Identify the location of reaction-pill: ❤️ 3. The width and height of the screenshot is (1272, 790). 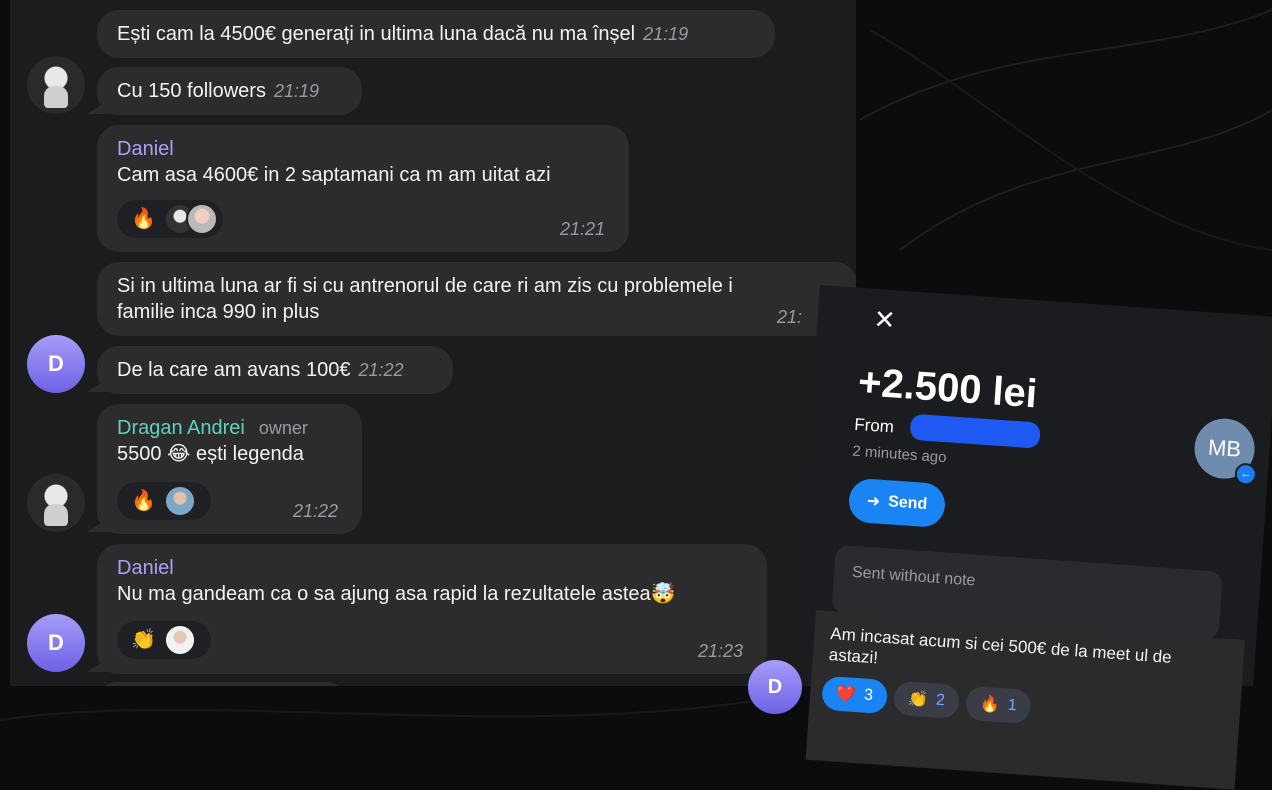
(855, 695).